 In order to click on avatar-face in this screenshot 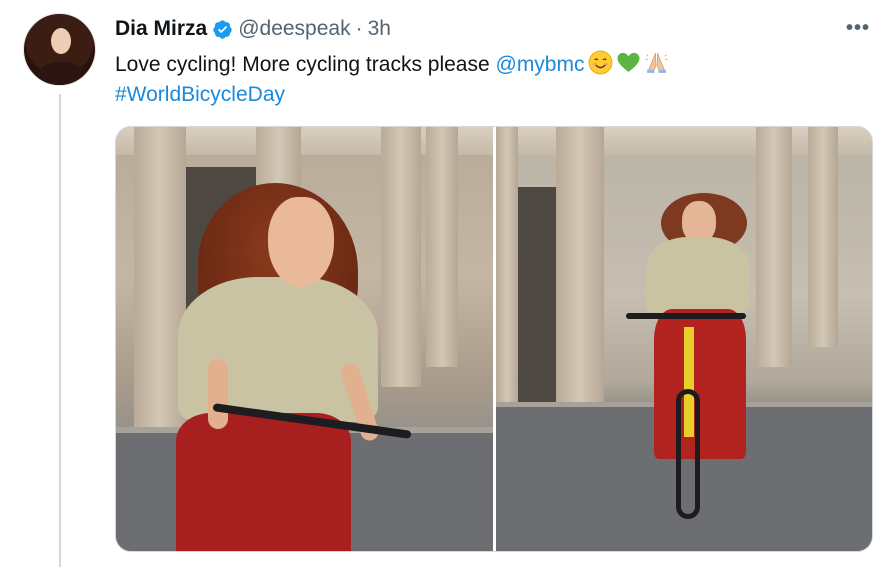, I will do `click(61, 41)`.